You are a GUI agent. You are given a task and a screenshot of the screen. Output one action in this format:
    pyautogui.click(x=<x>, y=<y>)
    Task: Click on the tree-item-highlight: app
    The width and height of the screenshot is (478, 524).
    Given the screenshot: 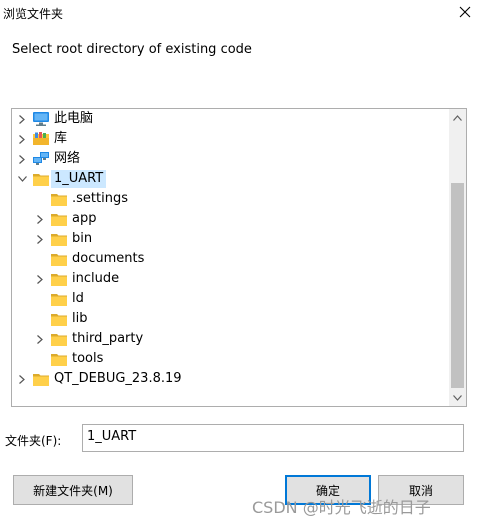 What is the action you would take?
    pyautogui.click(x=84, y=219)
    